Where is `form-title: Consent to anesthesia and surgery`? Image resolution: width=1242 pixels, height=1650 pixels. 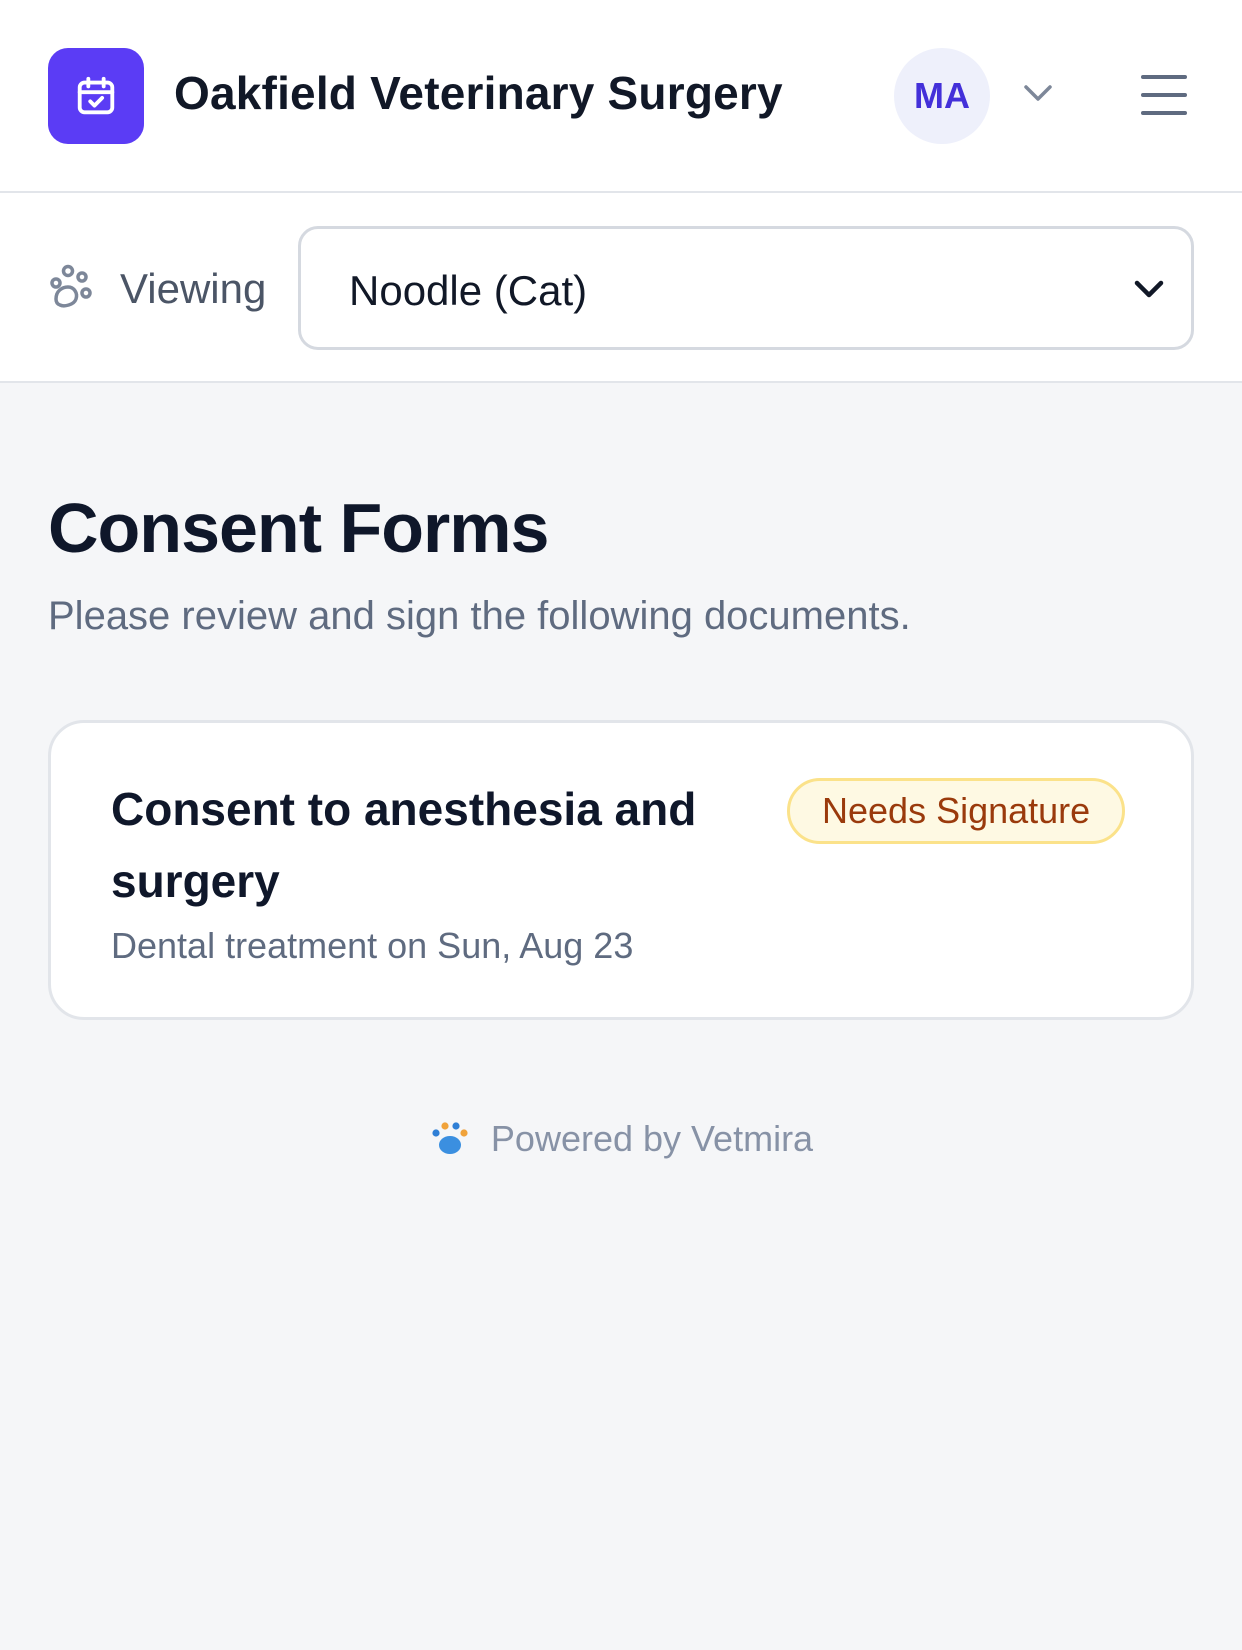
form-title: Consent to anesthesia and surgery is located at coordinates (404, 845).